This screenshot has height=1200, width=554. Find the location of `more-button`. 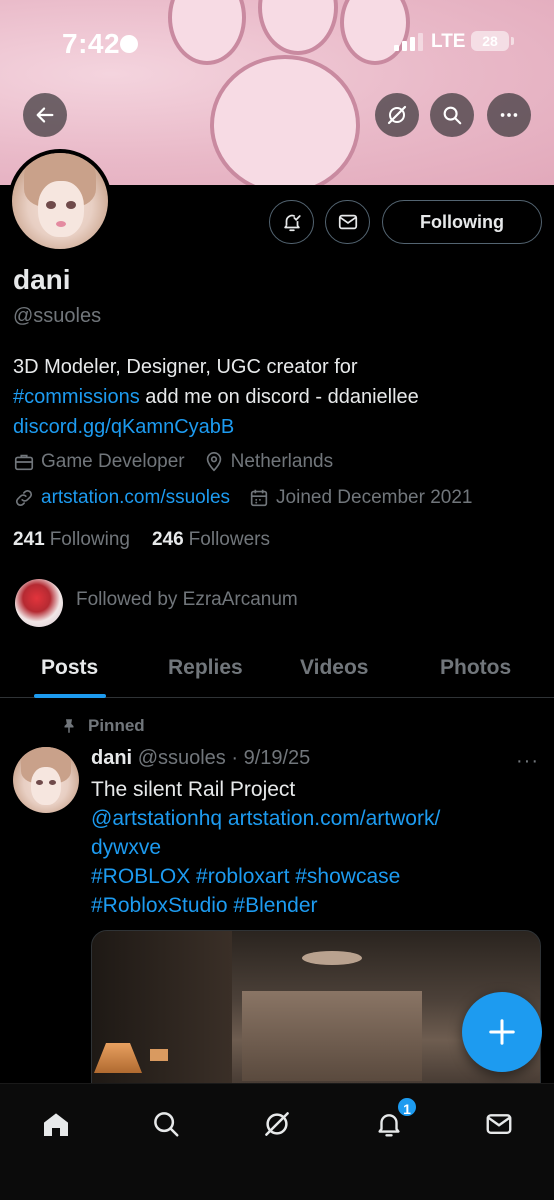

more-button is located at coordinates (509, 115).